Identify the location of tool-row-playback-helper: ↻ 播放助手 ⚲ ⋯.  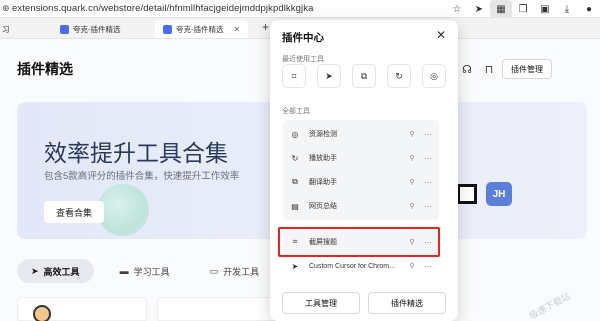
(361, 158).